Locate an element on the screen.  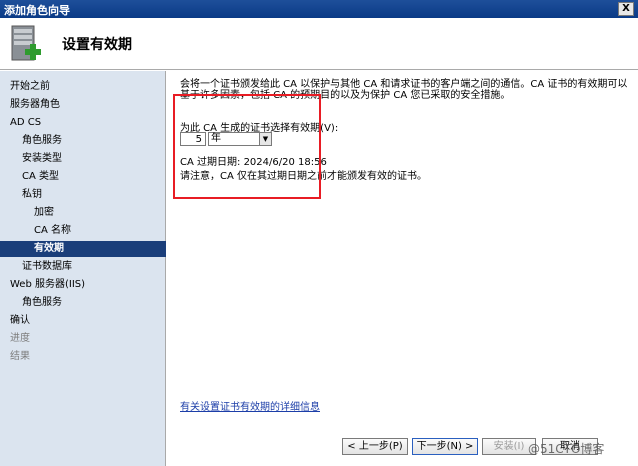
sidebar-step-item: 开始之前 is located at coordinates (83, 87).